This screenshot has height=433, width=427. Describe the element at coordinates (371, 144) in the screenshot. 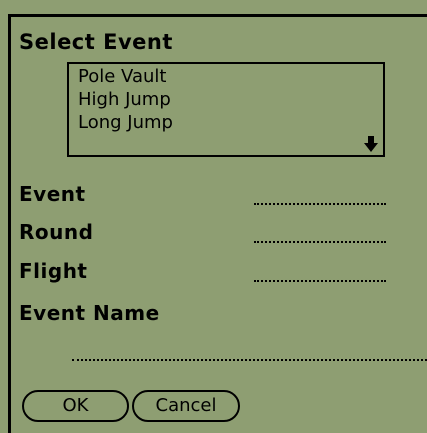

I see `down-arrow-icon` at that location.